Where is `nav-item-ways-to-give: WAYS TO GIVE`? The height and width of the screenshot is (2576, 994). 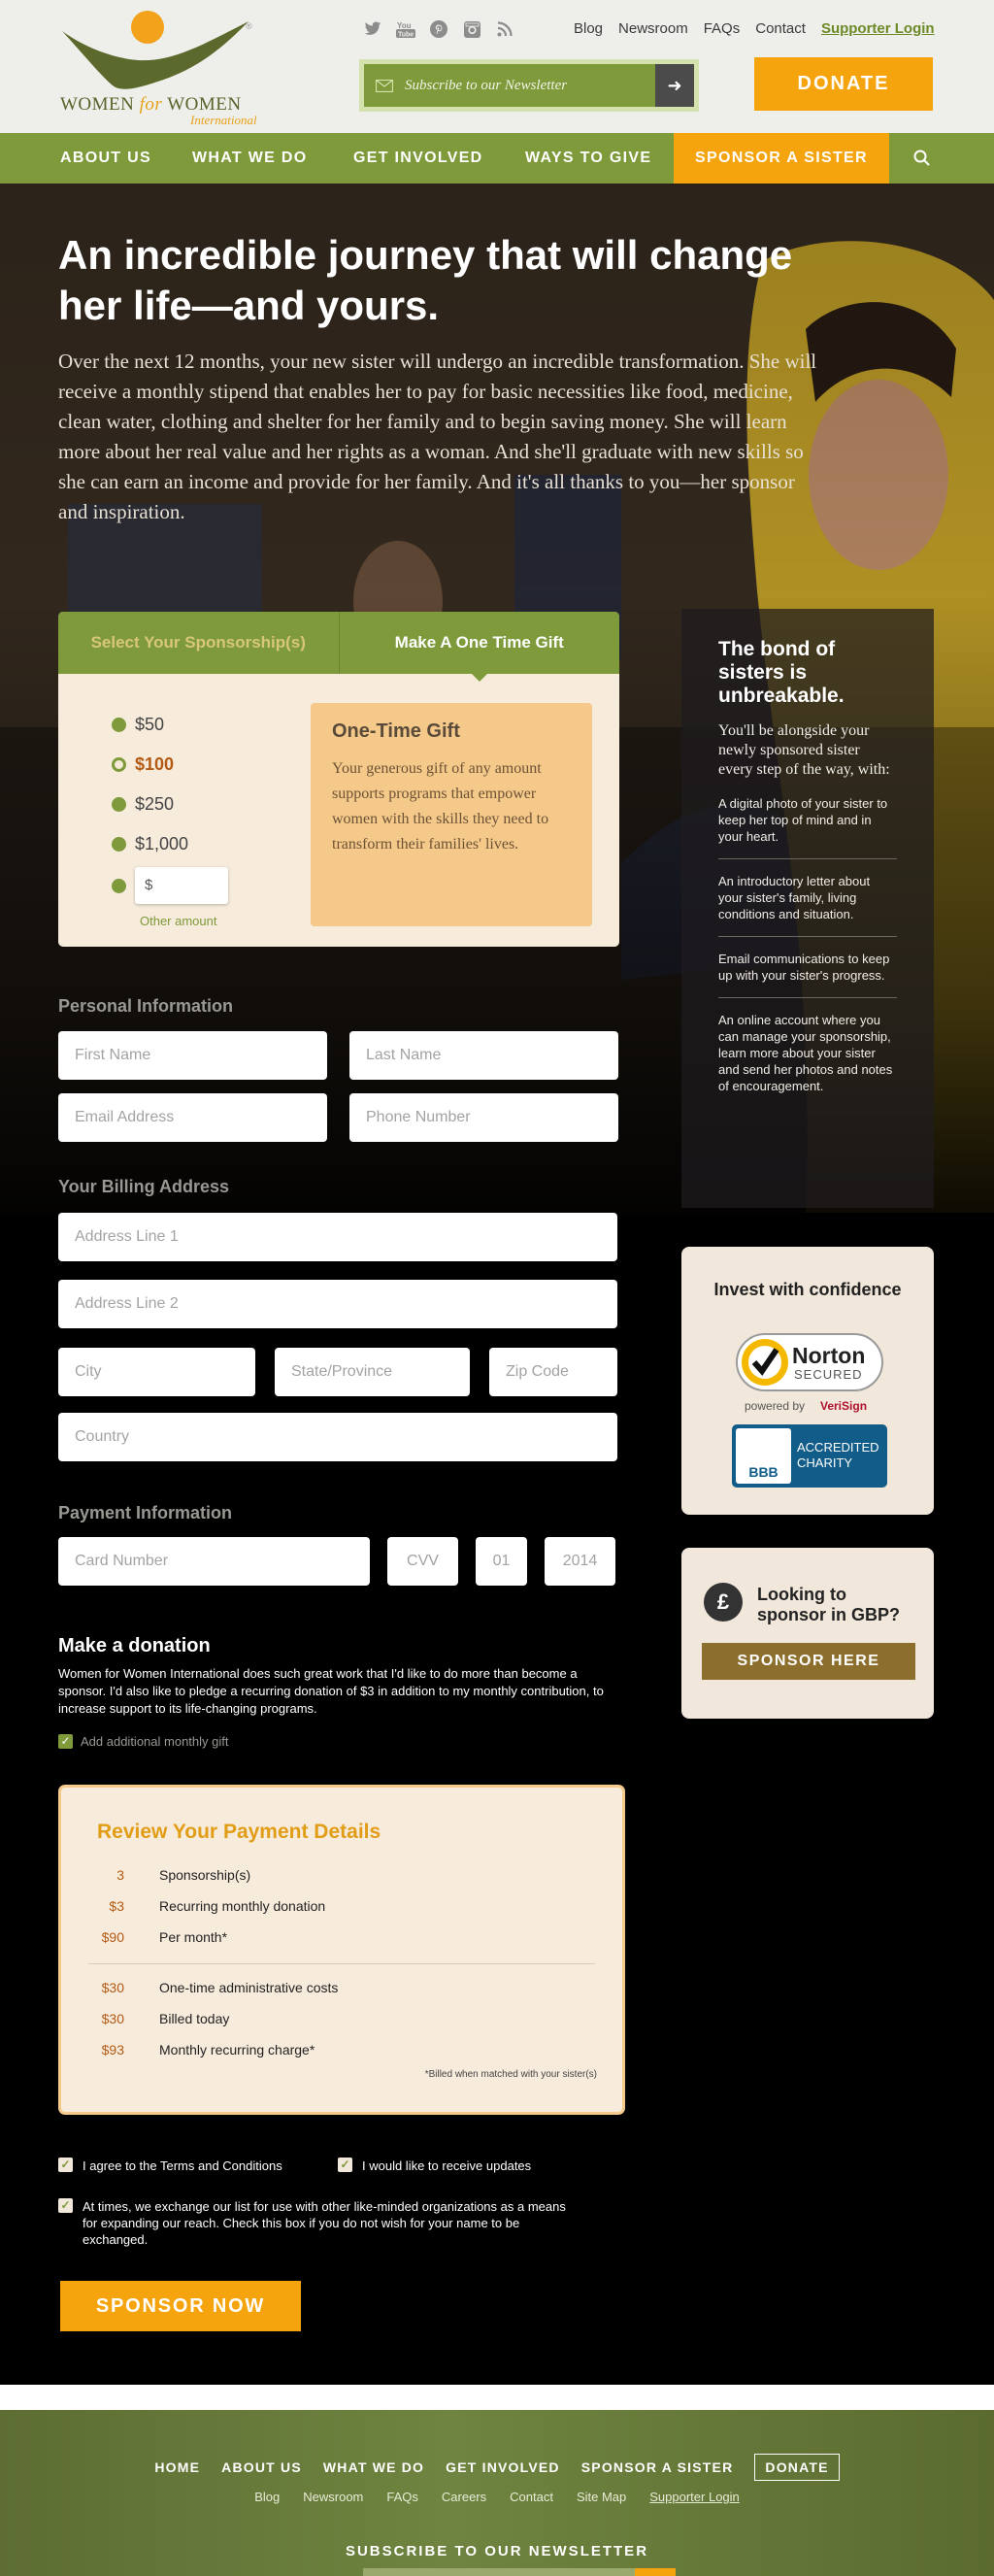
nav-item-ways-to-give: WAYS TO GIVE is located at coordinates (588, 158).